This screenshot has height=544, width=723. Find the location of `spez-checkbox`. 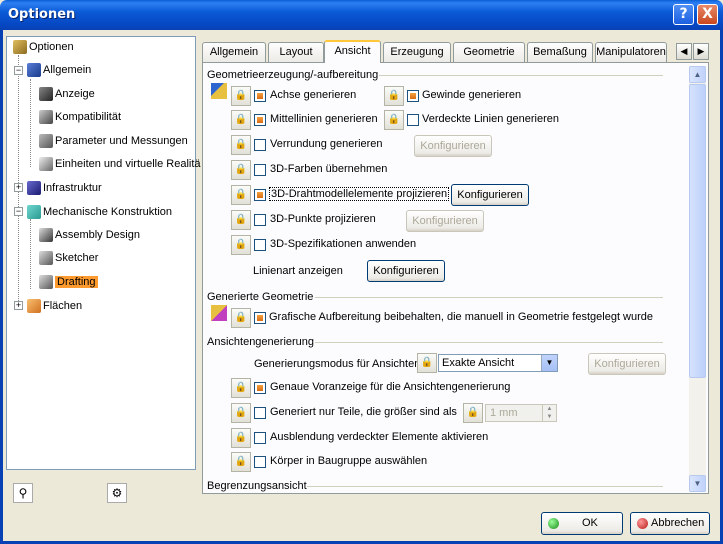

spez-checkbox is located at coordinates (260, 245).